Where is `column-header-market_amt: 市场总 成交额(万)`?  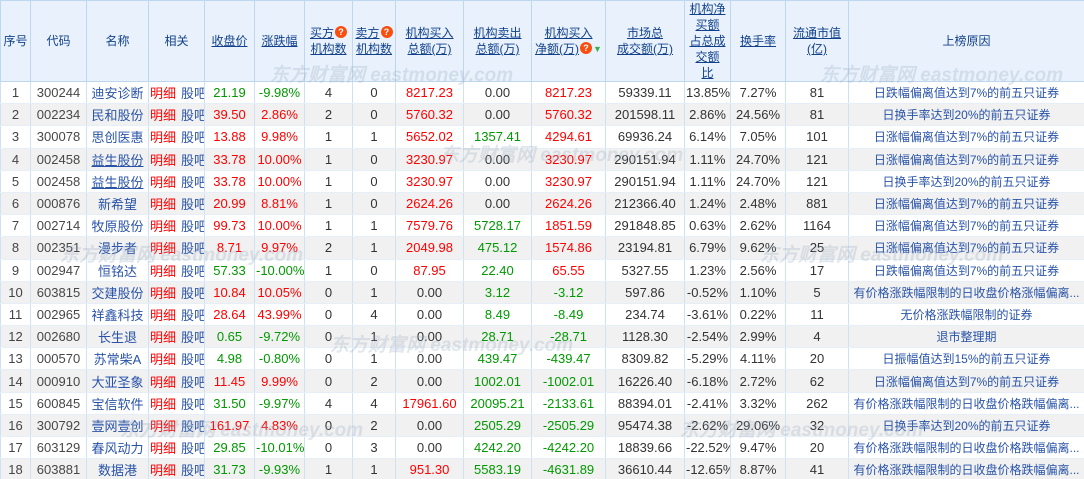 column-header-market_amt: 市场总 成交额(万) is located at coordinates (645, 41).